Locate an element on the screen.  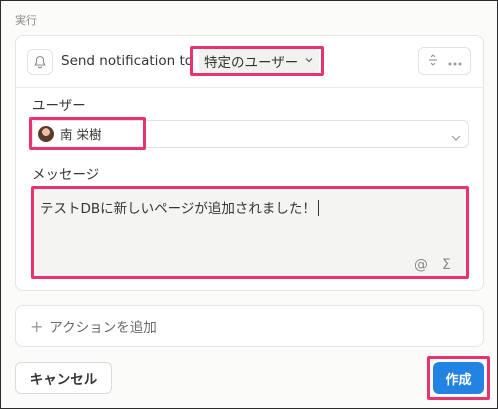
add-action-button: + アクションを追加 is located at coordinates (249, 326).